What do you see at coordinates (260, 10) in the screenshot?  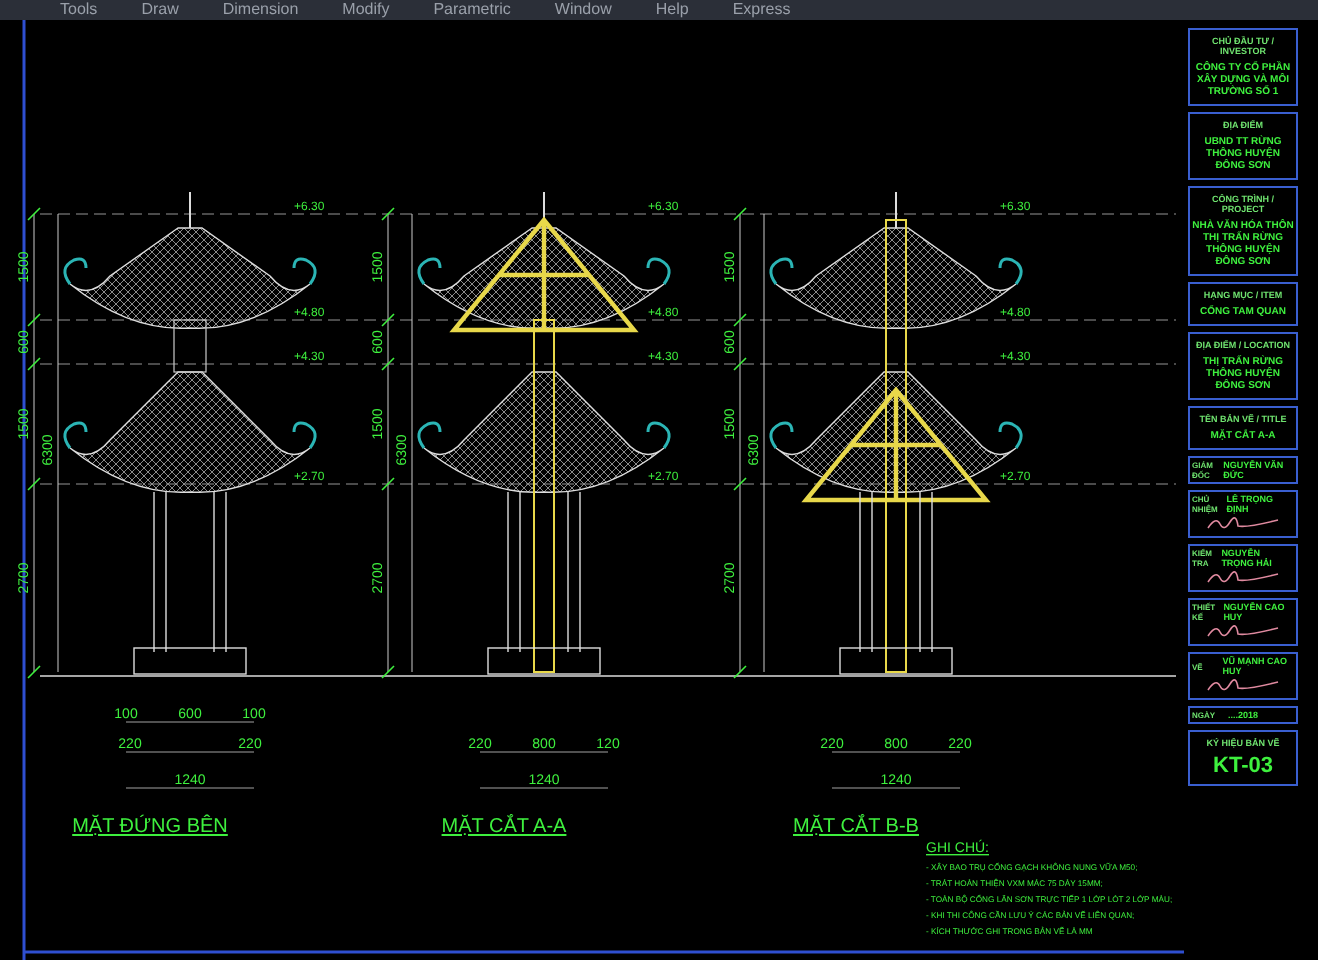 I see `menu-item: Dimension` at bounding box center [260, 10].